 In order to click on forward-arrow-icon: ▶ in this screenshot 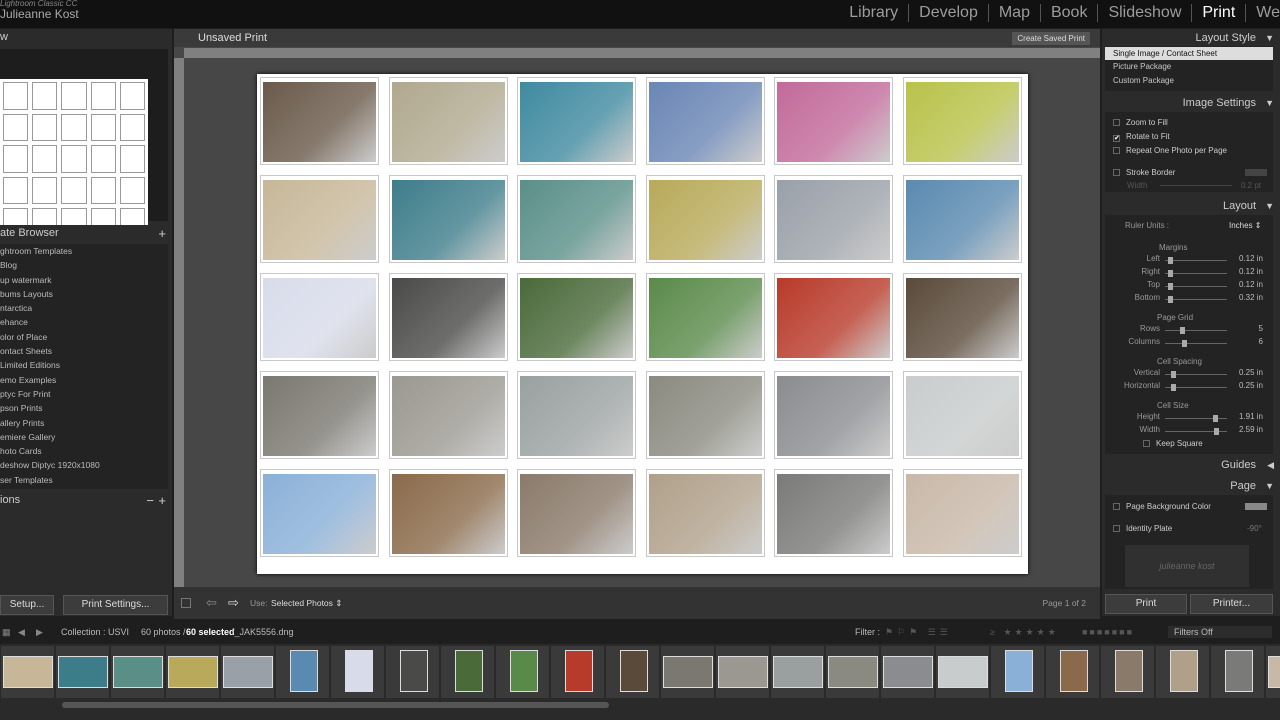, I will do `click(39, 632)`.